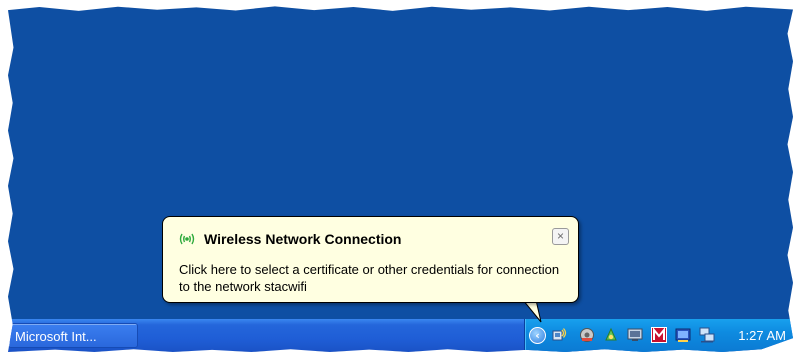 The width and height of the screenshot is (801, 360). I want to click on taskbar: Microsoft Int... ‹ 1:27 AM, so click(400, 335).